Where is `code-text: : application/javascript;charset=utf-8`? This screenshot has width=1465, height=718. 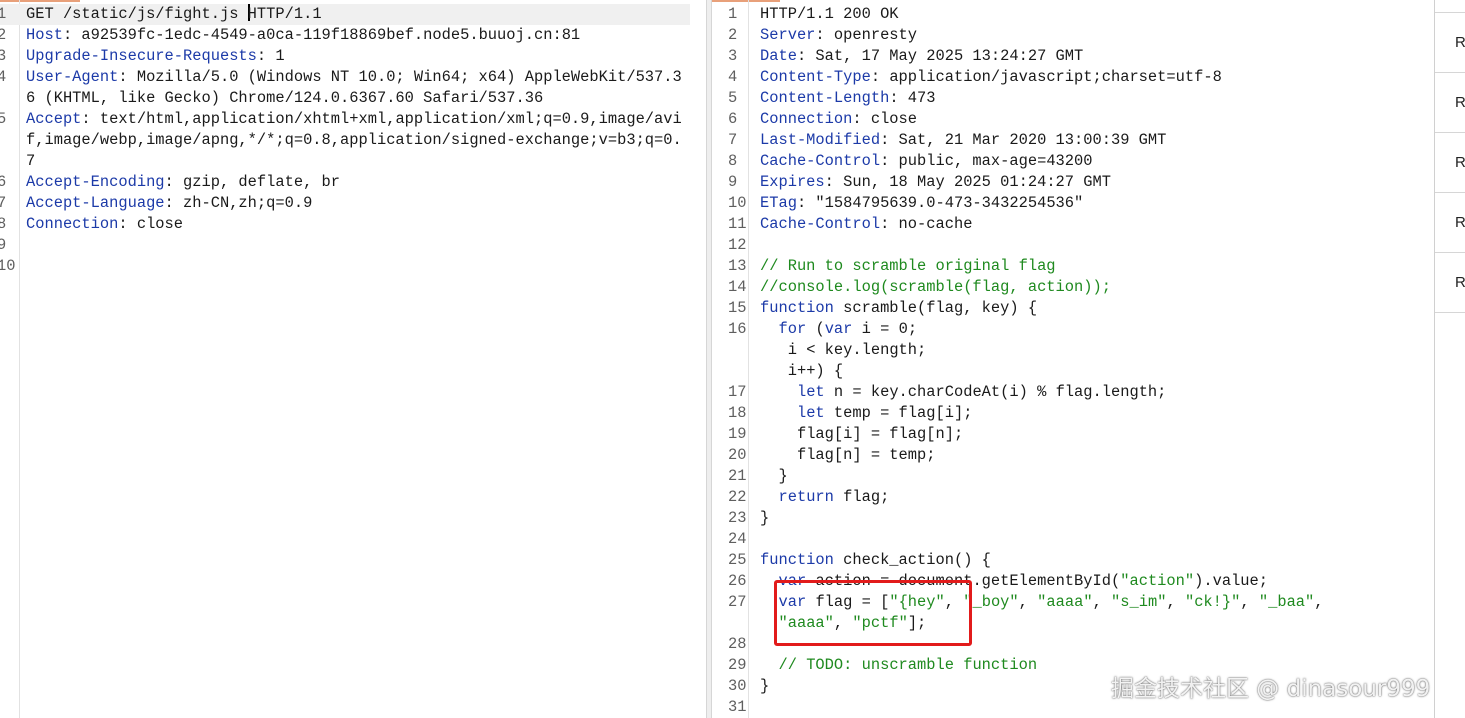
code-text: : application/javascript;charset=utf-8 is located at coordinates (1046, 77).